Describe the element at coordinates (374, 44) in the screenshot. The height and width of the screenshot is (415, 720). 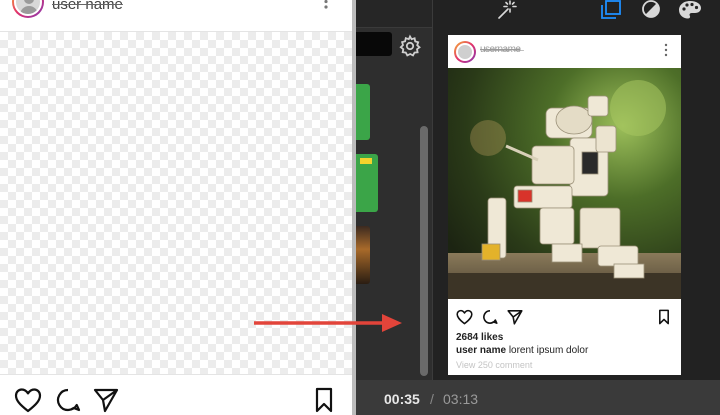
I see `text-input` at that location.